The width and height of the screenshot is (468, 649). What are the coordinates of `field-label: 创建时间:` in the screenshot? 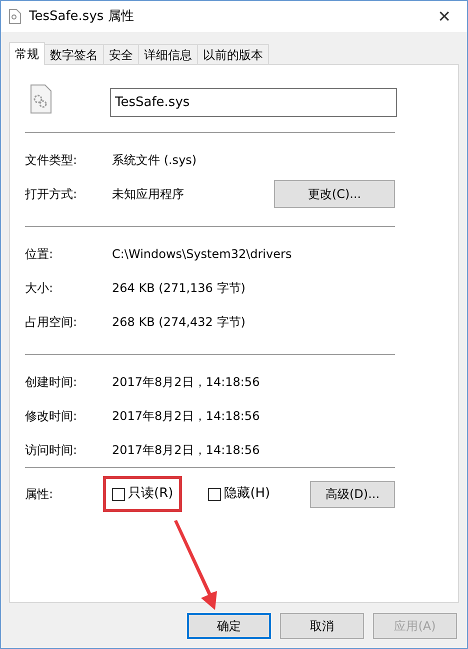 It's located at (51, 382).